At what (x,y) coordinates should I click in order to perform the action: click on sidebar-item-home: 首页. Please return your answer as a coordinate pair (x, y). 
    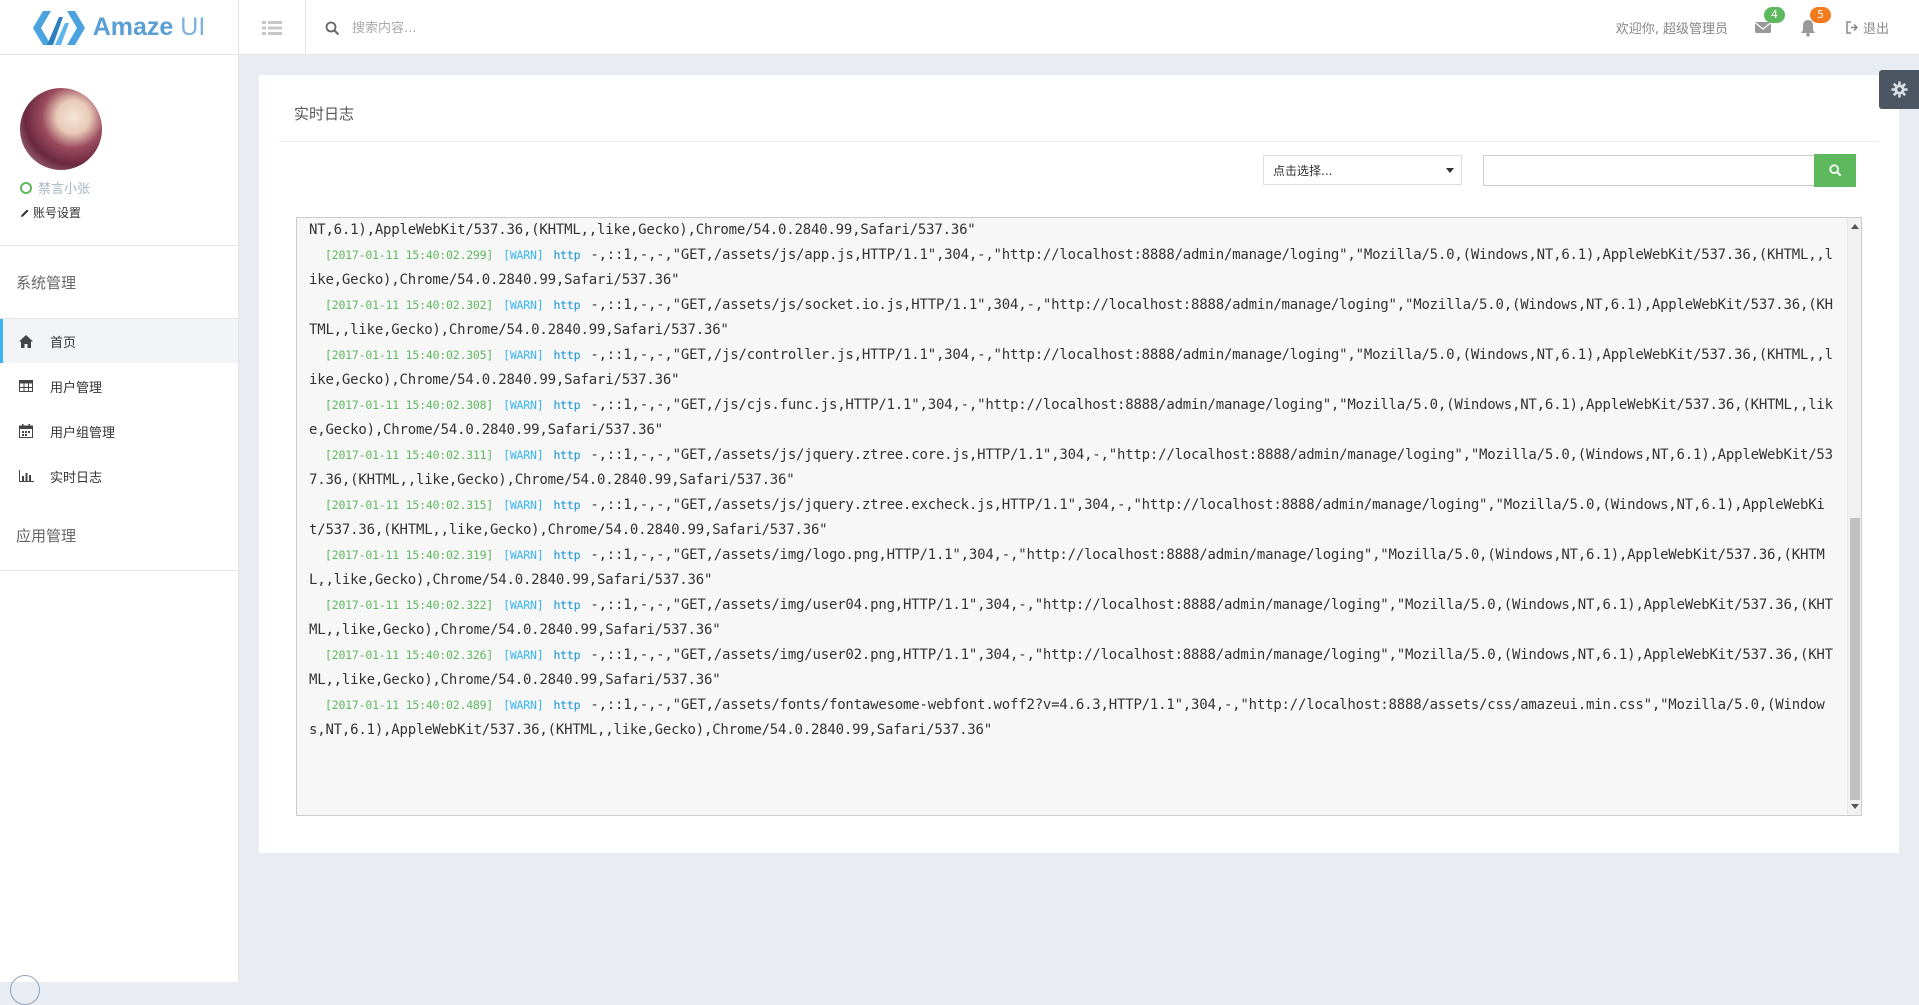
    Looking at the image, I should click on (119, 341).